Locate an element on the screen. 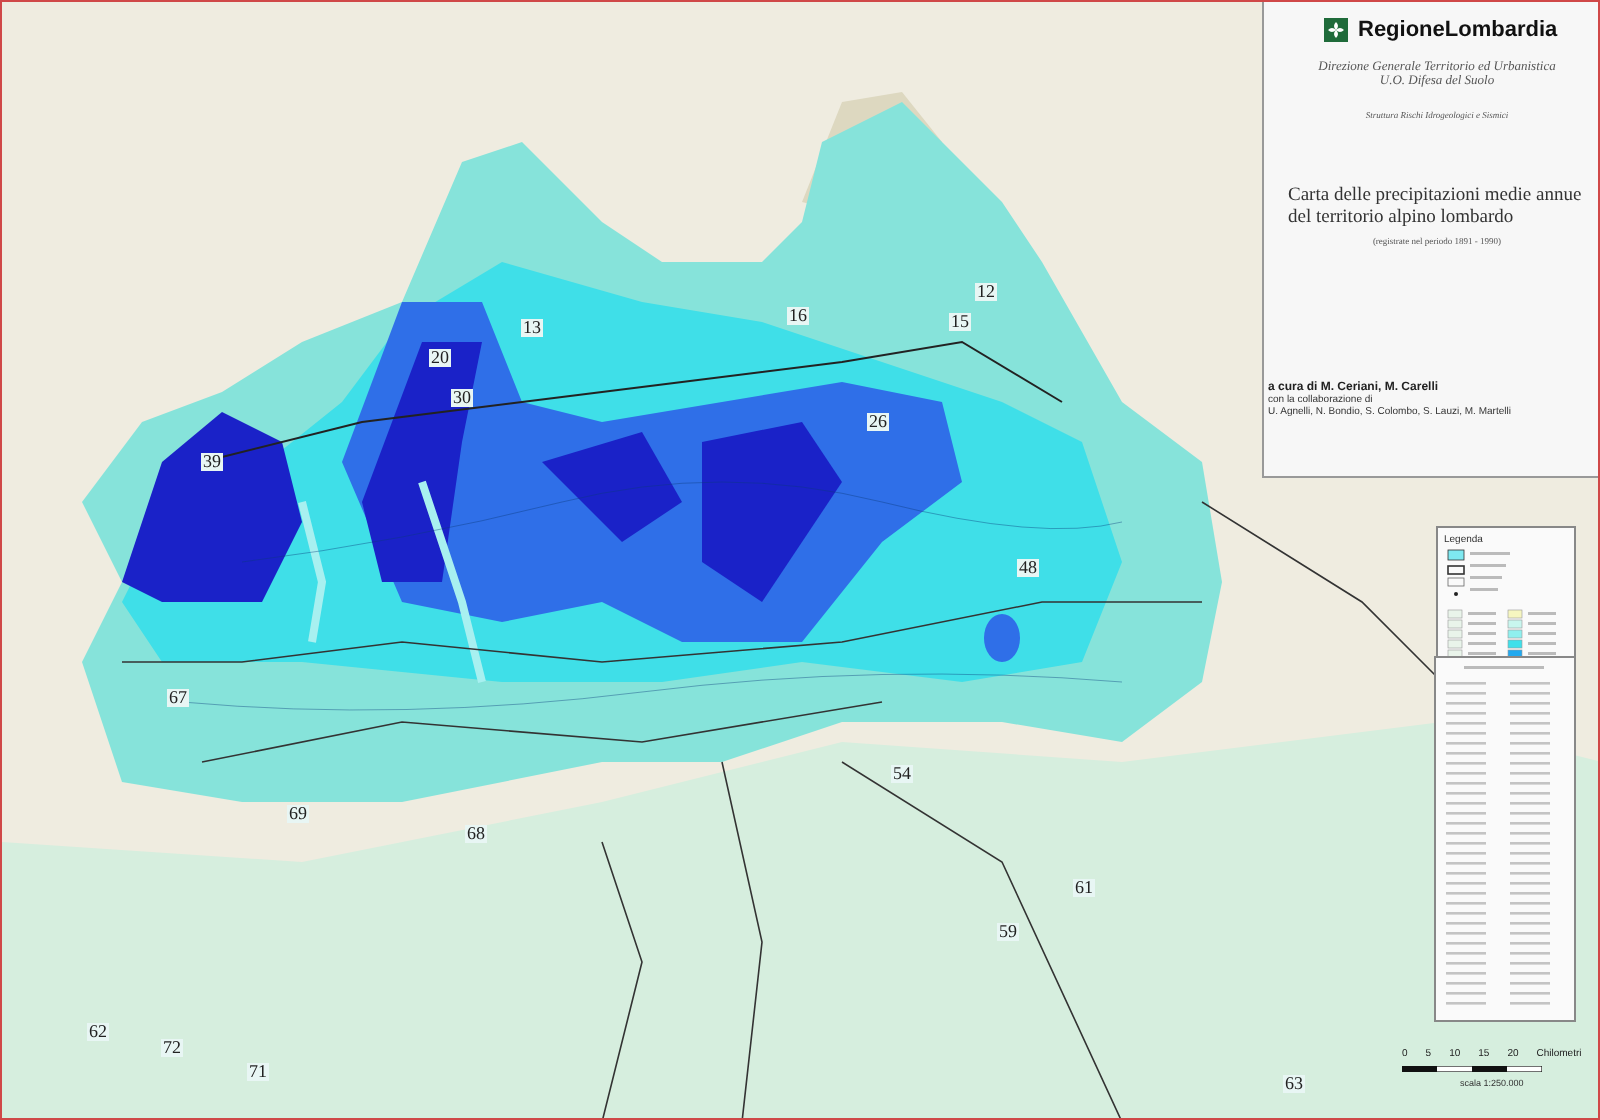 This screenshot has width=1600, height=1120. map-label: 20 is located at coordinates (440, 358).